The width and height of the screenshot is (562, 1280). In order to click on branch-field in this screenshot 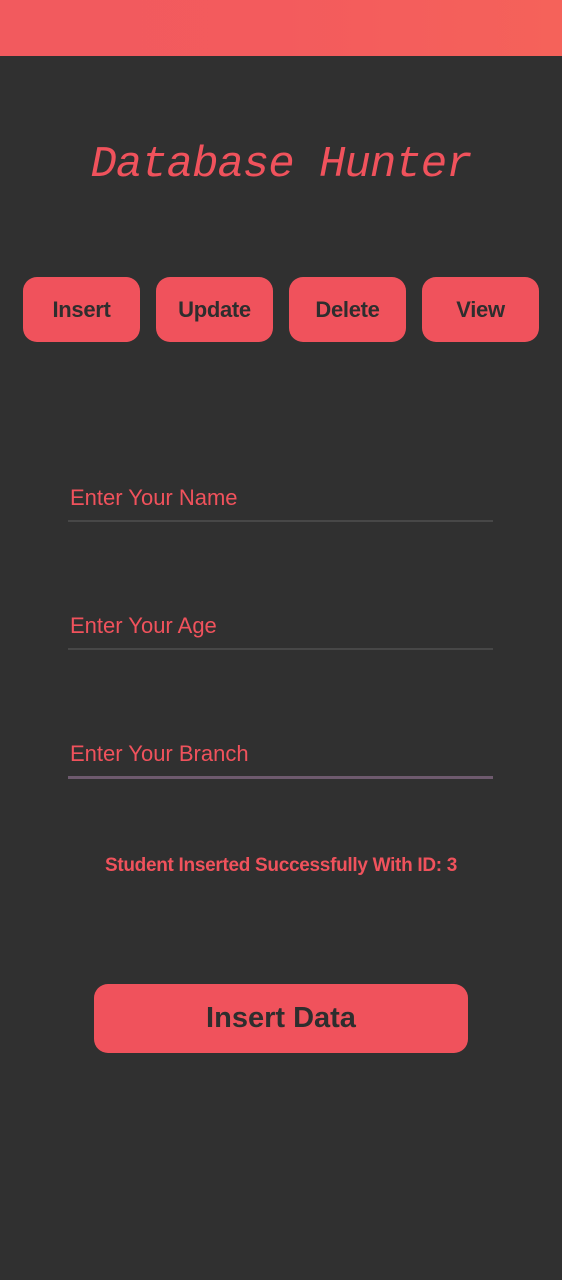, I will do `click(280, 755)`.